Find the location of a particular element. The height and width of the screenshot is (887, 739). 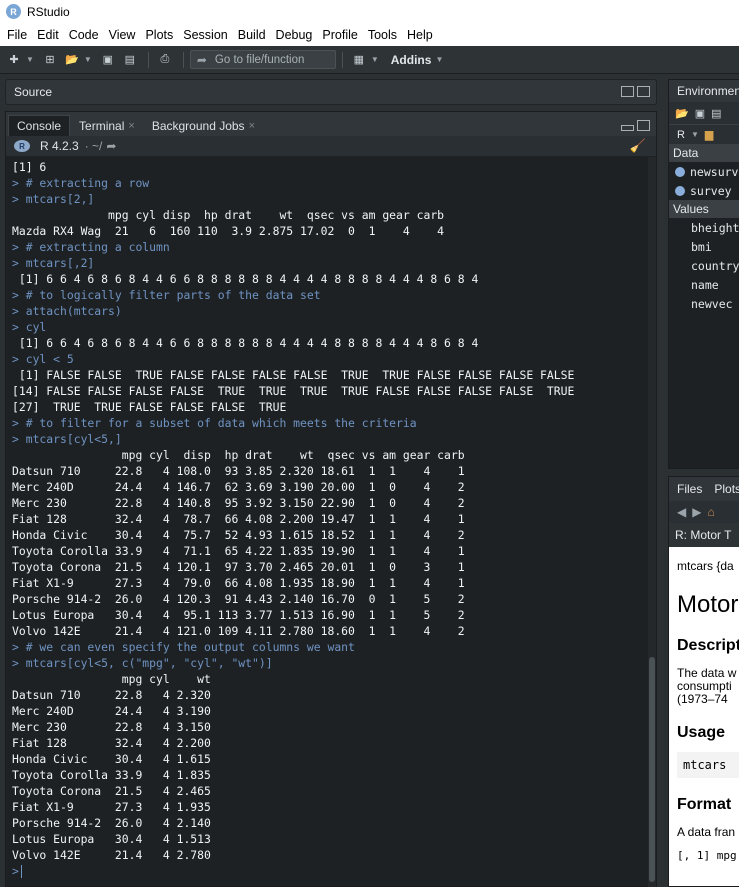

help-subtitle: mtcars {da is located at coordinates (705, 566).